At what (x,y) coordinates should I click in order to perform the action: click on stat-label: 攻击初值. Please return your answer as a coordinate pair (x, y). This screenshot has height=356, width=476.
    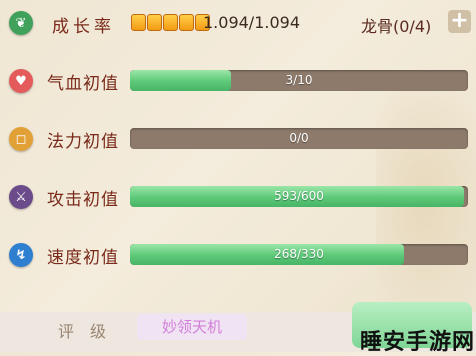
    Looking at the image, I should click on (83, 200).